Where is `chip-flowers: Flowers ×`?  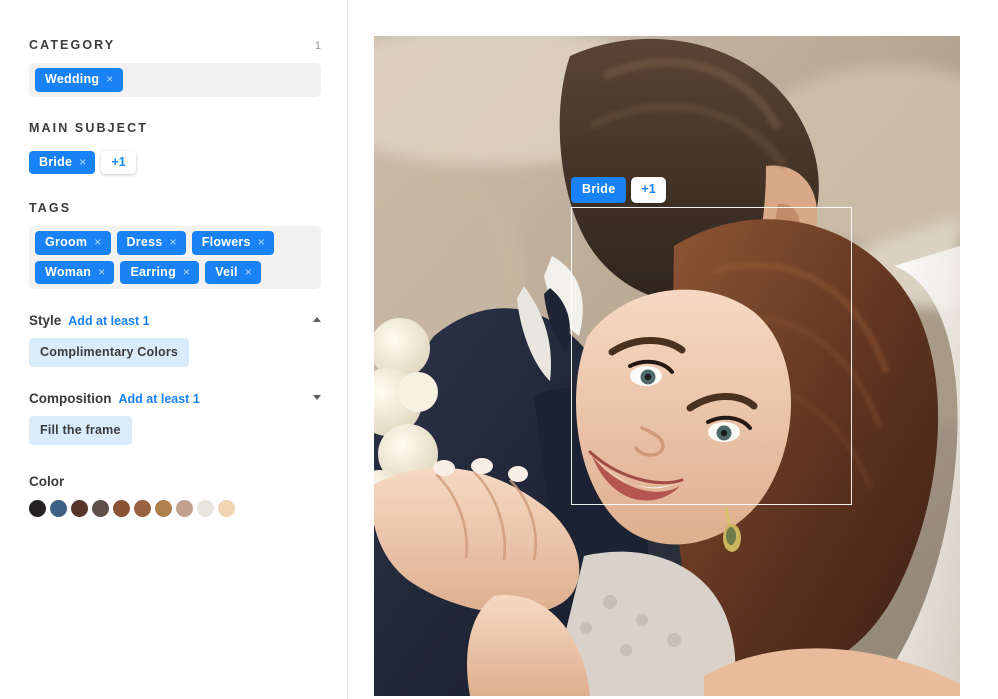
chip-flowers: Flowers × is located at coordinates (233, 243).